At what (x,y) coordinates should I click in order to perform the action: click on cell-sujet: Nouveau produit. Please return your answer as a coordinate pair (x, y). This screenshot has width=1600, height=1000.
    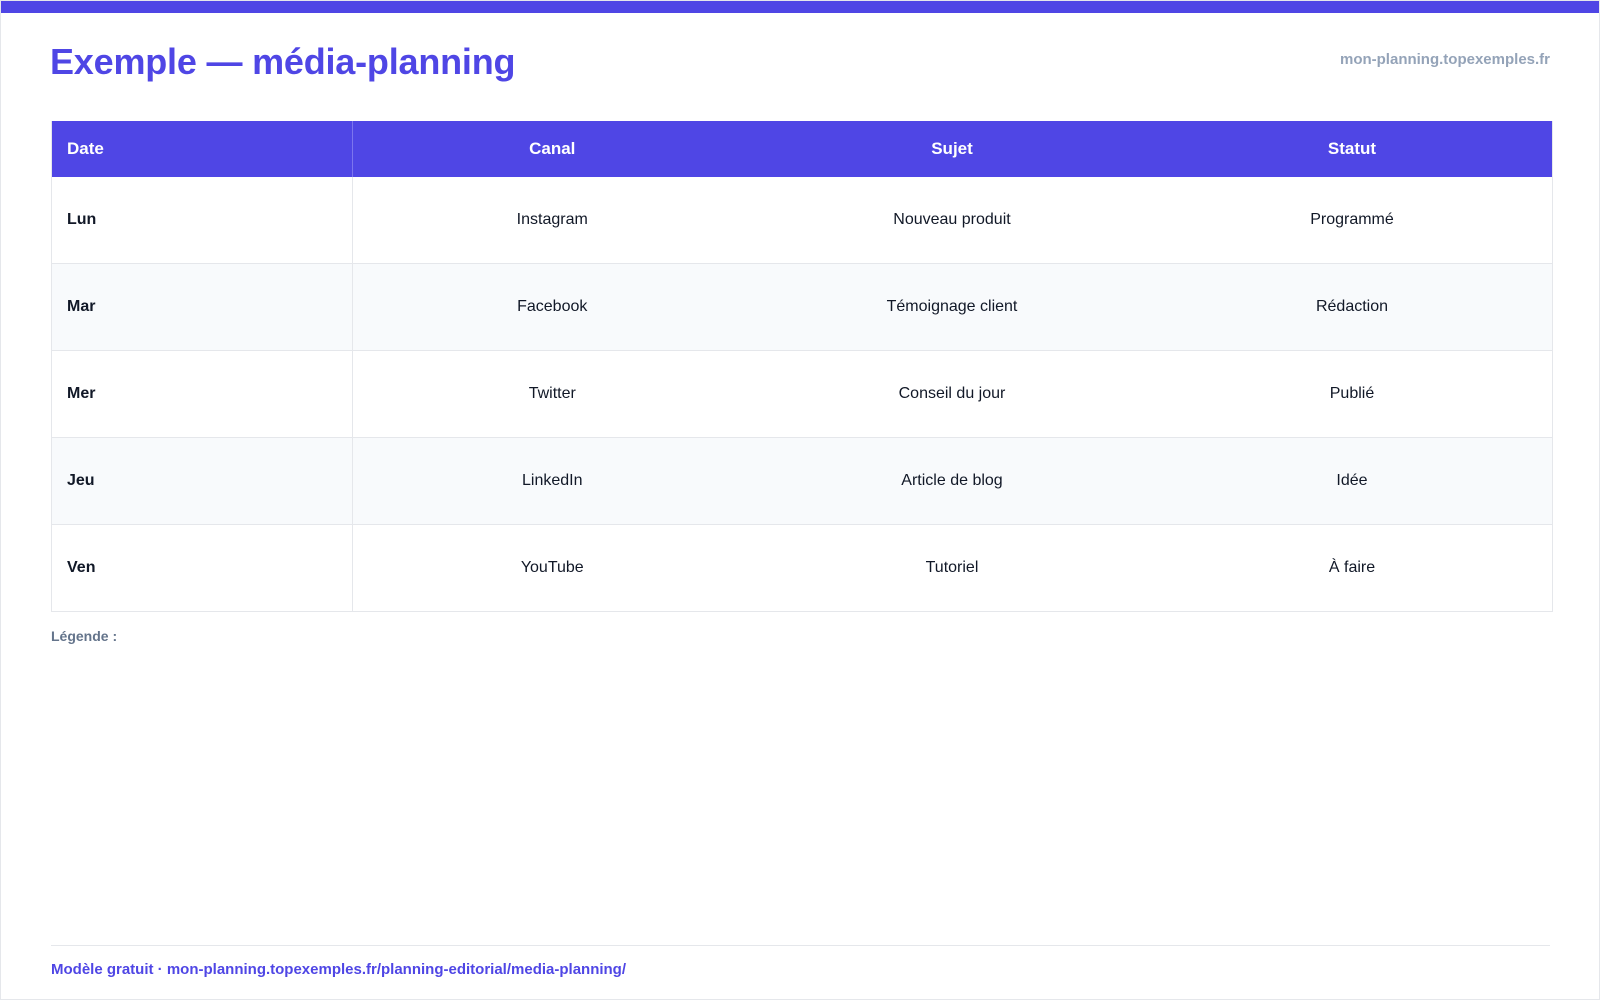
    Looking at the image, I should click on (952, 219).